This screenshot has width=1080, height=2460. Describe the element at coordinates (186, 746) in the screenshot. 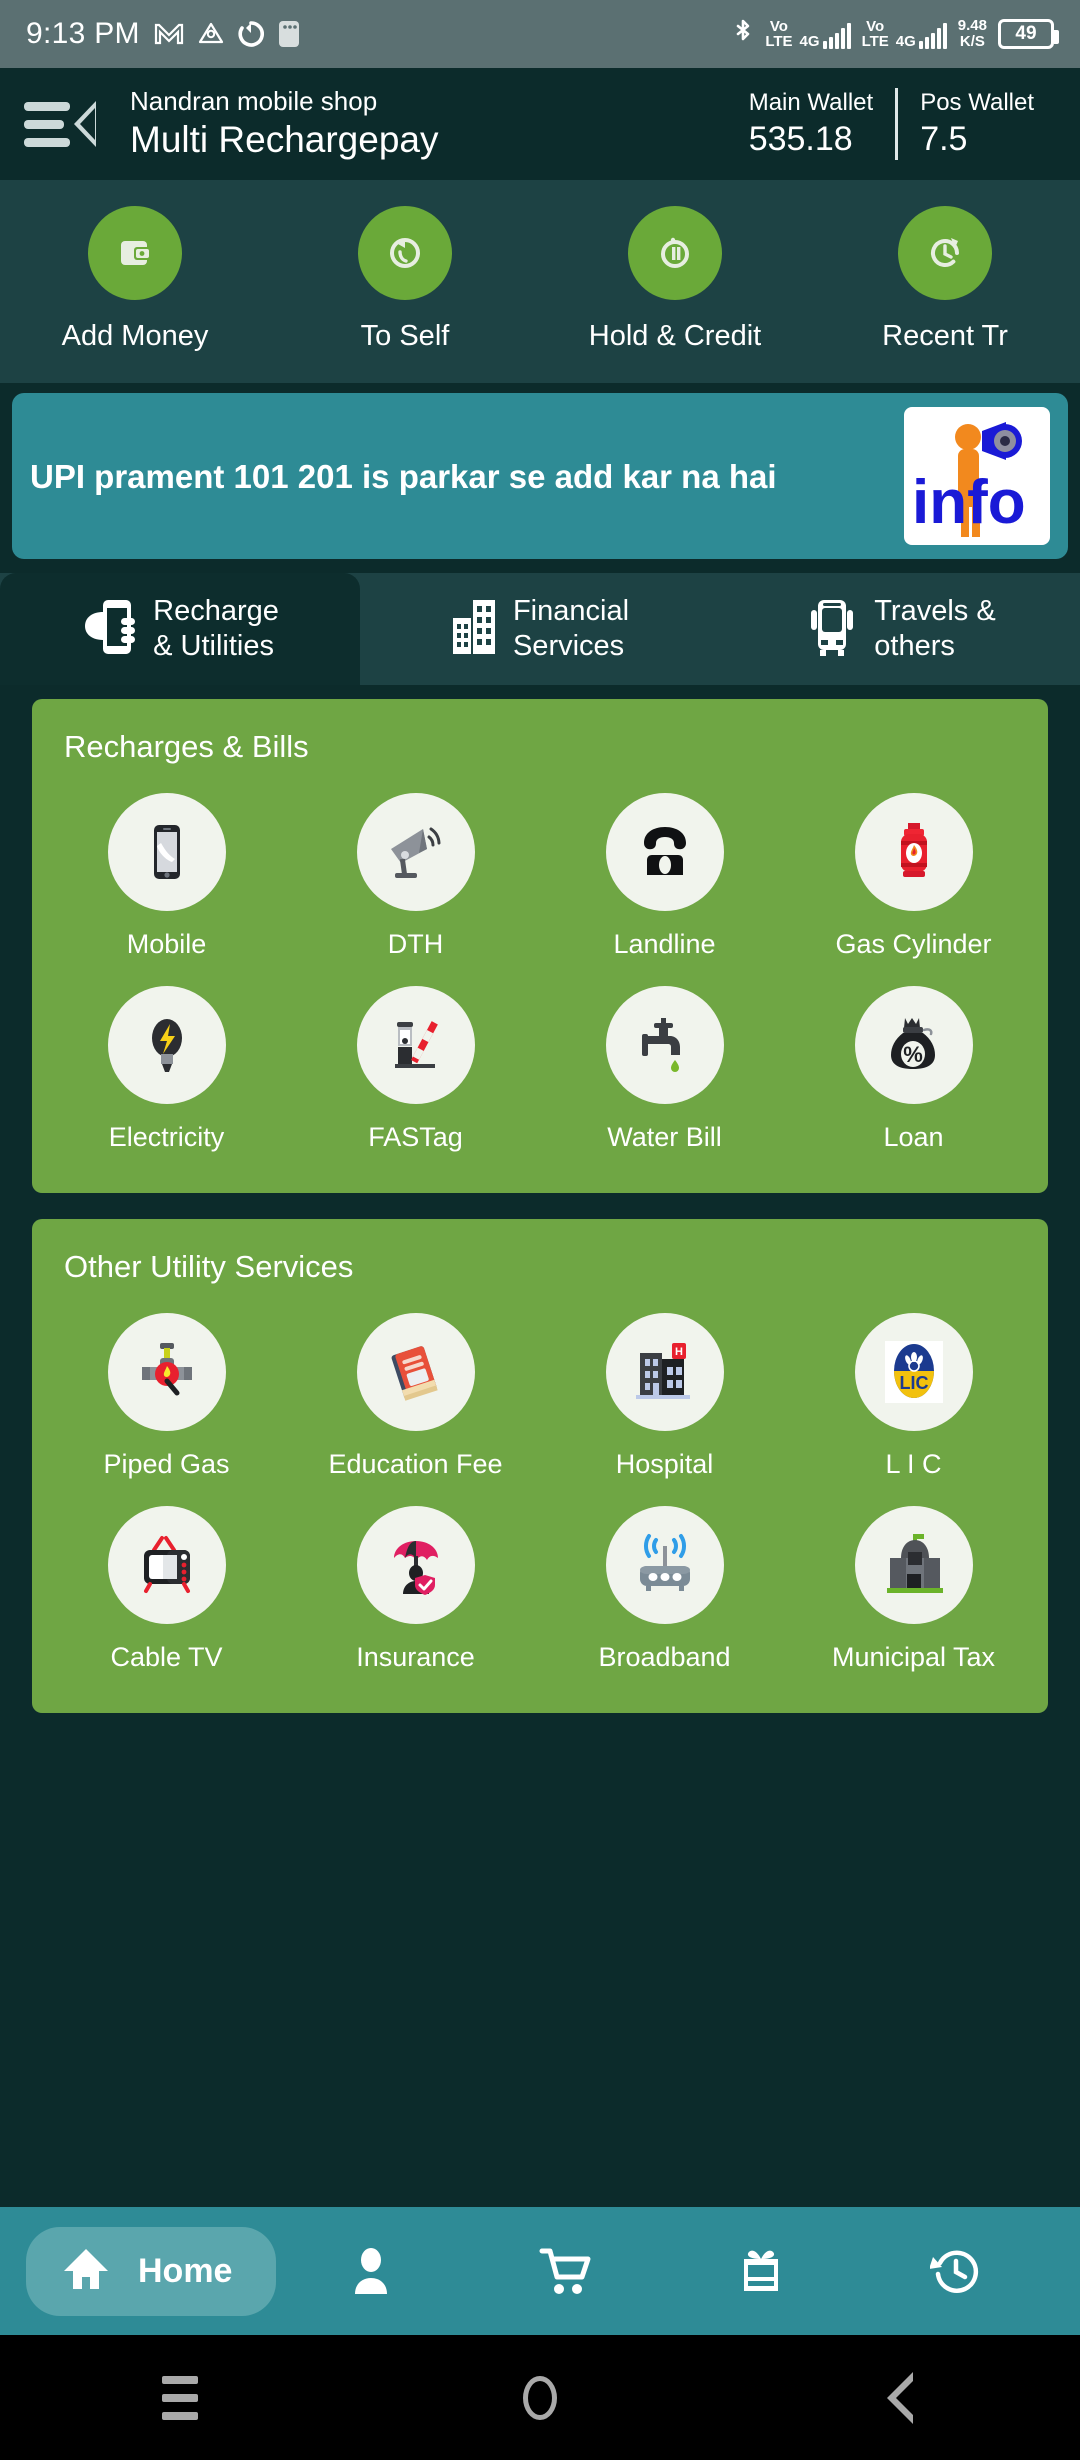

I see `section-title: Recharges & Bills` at that location.